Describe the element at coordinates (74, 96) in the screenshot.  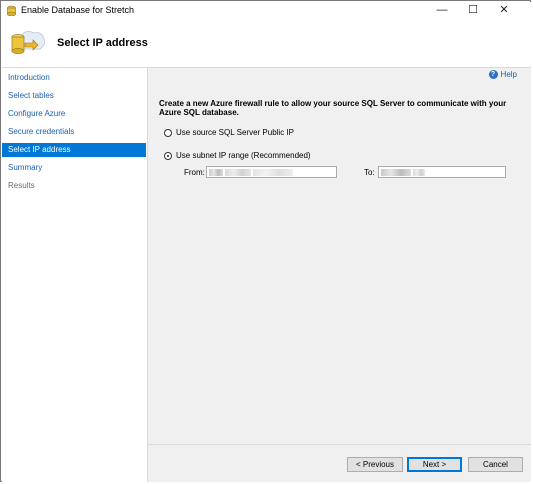
I see `nav-item-select-tables: Select tables` at that location.